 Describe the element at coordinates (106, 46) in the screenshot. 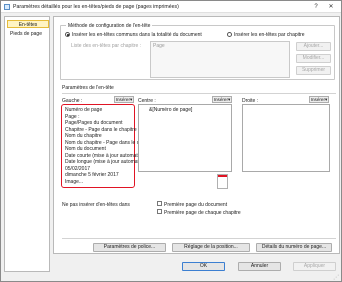

I see `chapter-list-label: Liste des en-têtes par chapitre :` at that location.